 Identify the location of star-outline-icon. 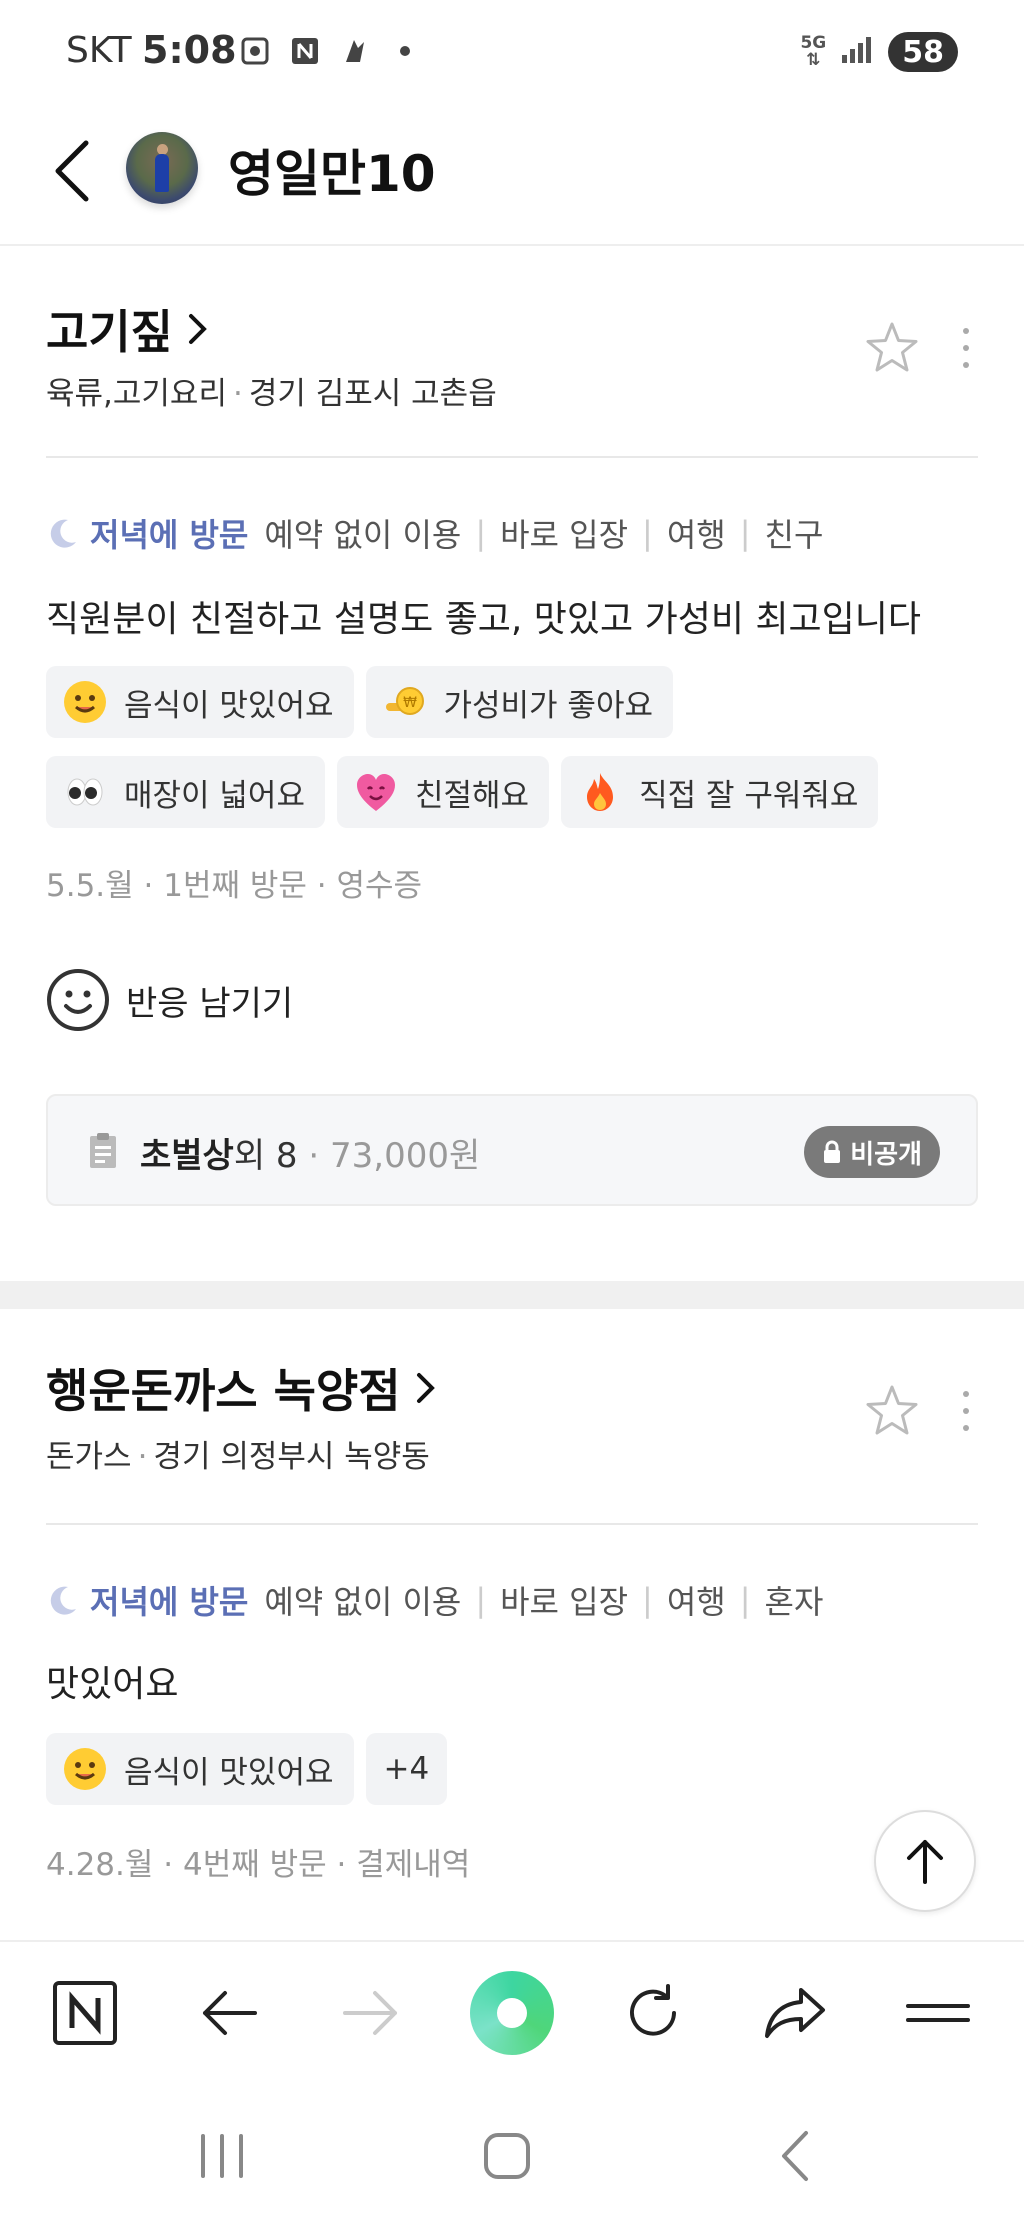
(892, 1410).